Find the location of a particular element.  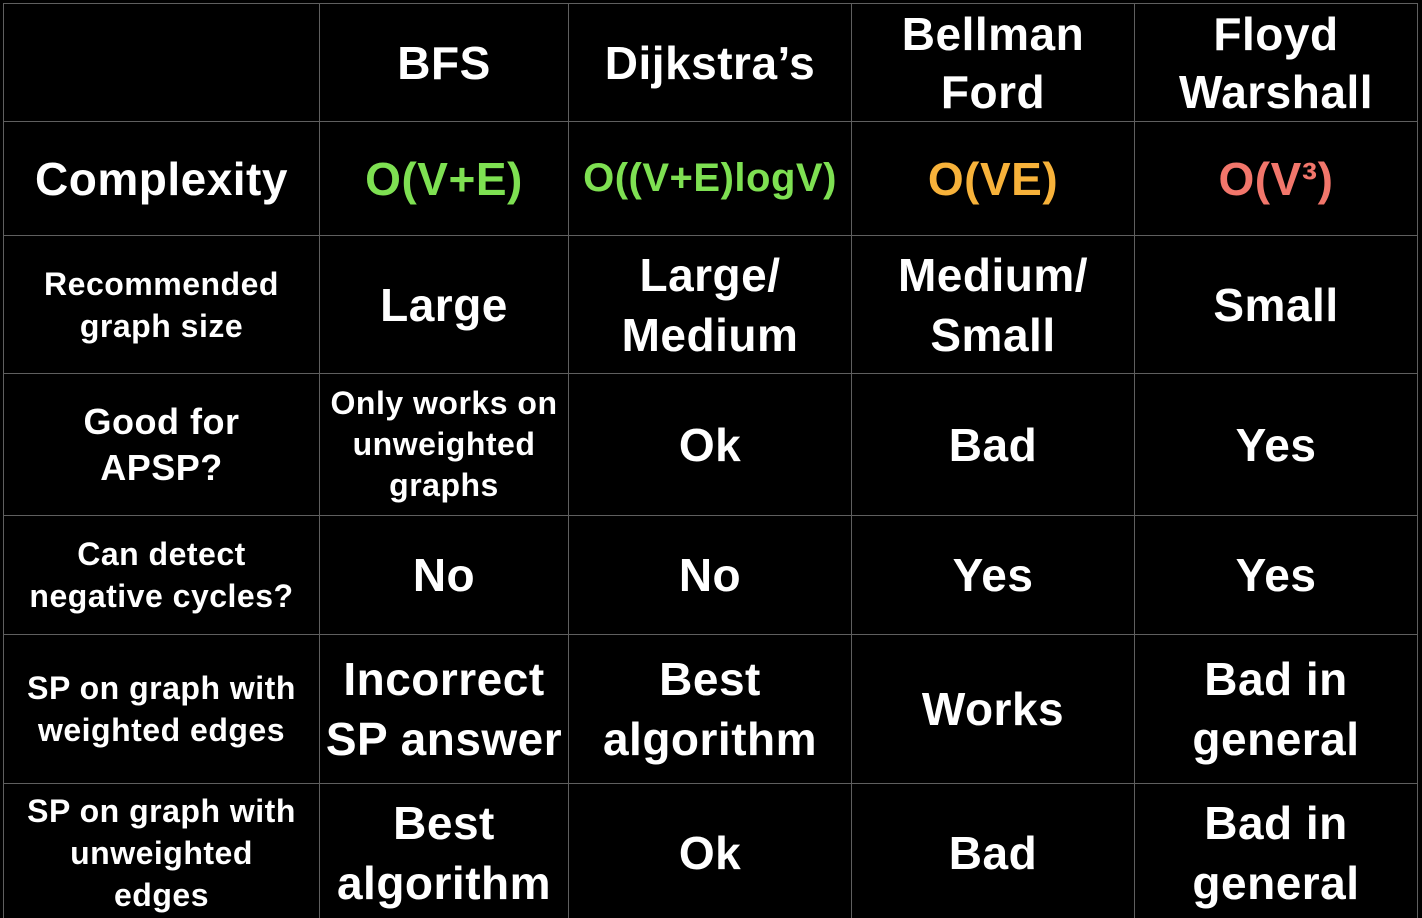

graph-size-bellman-ford: Medium/ Small is located at coordinates (993, 304).